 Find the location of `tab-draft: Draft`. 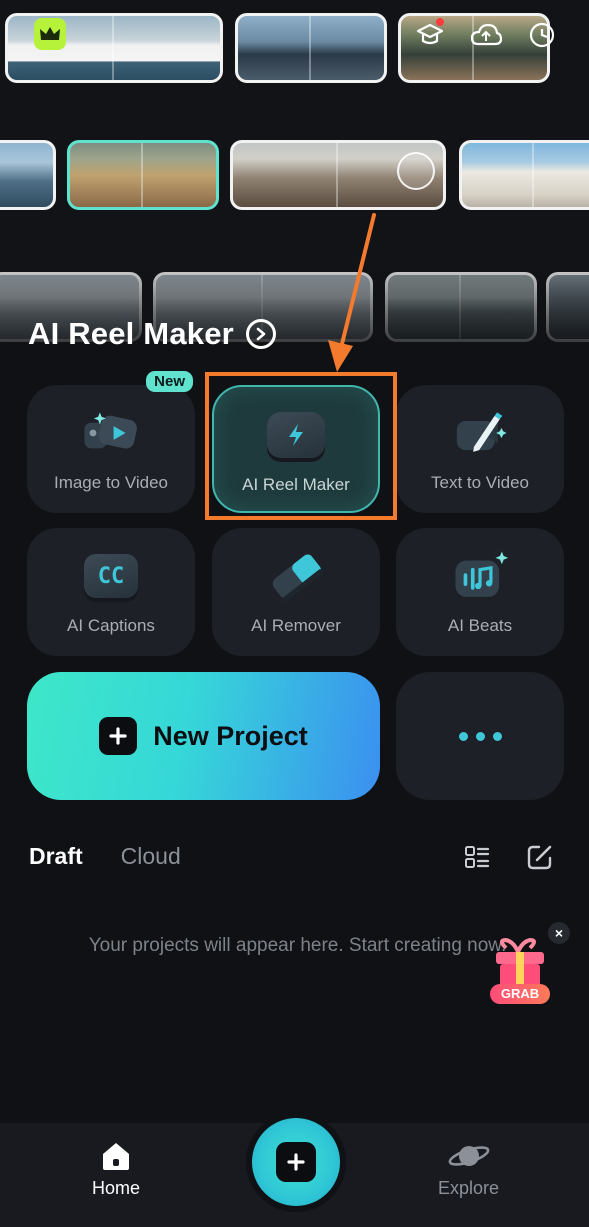

tab-draft: Draft is located at coordinates (56, 856).